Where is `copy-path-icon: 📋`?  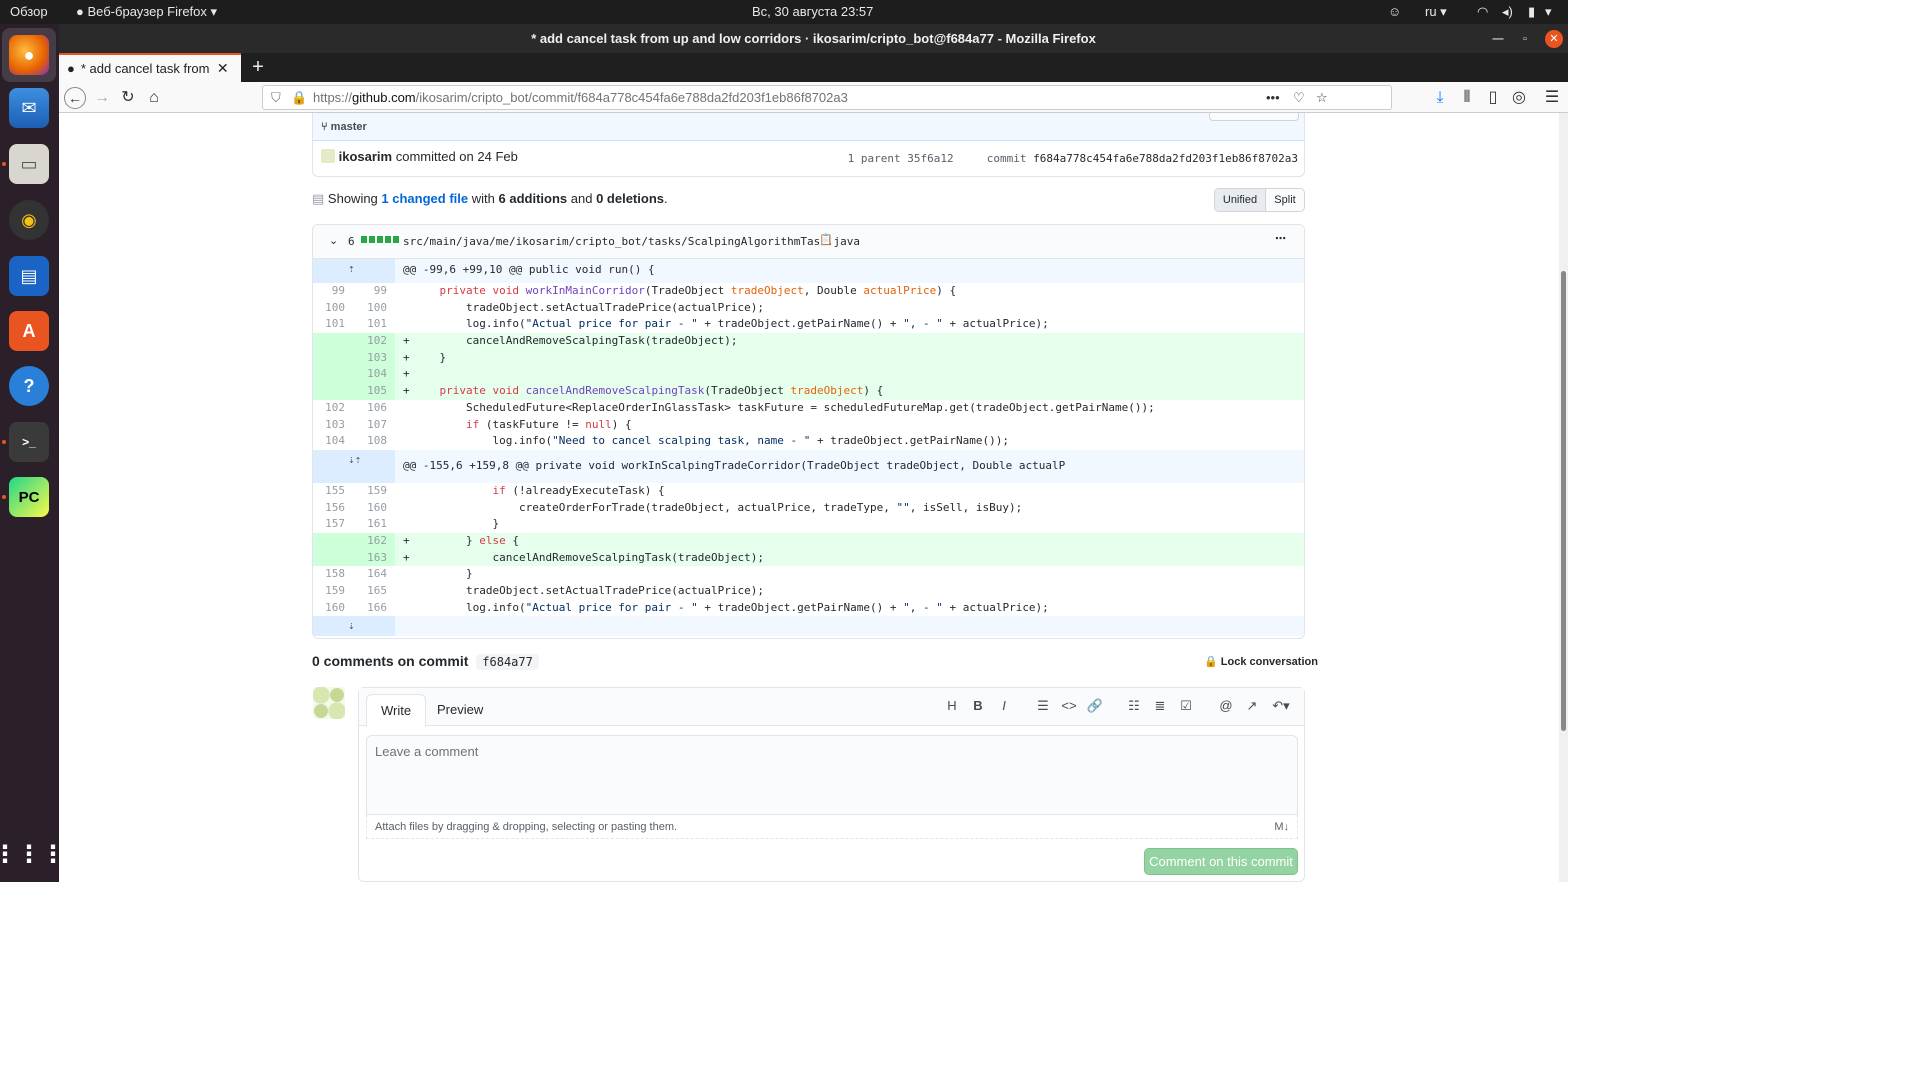 copy-path-icon: 📋 is located at coordinates (826, 239).